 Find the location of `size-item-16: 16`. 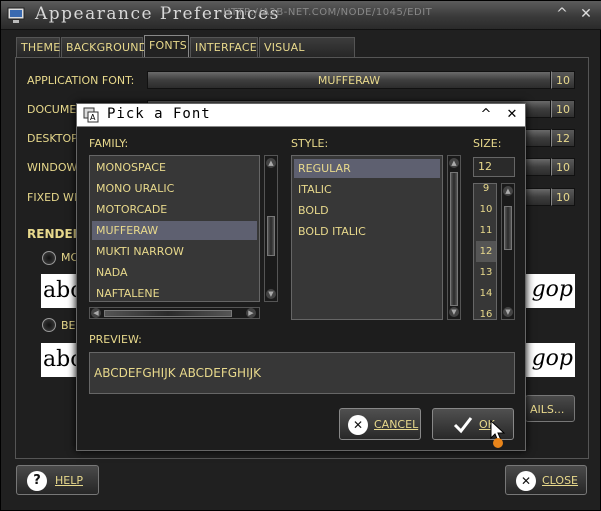

size-item-16: 16 is located at coordinates (486, 311).